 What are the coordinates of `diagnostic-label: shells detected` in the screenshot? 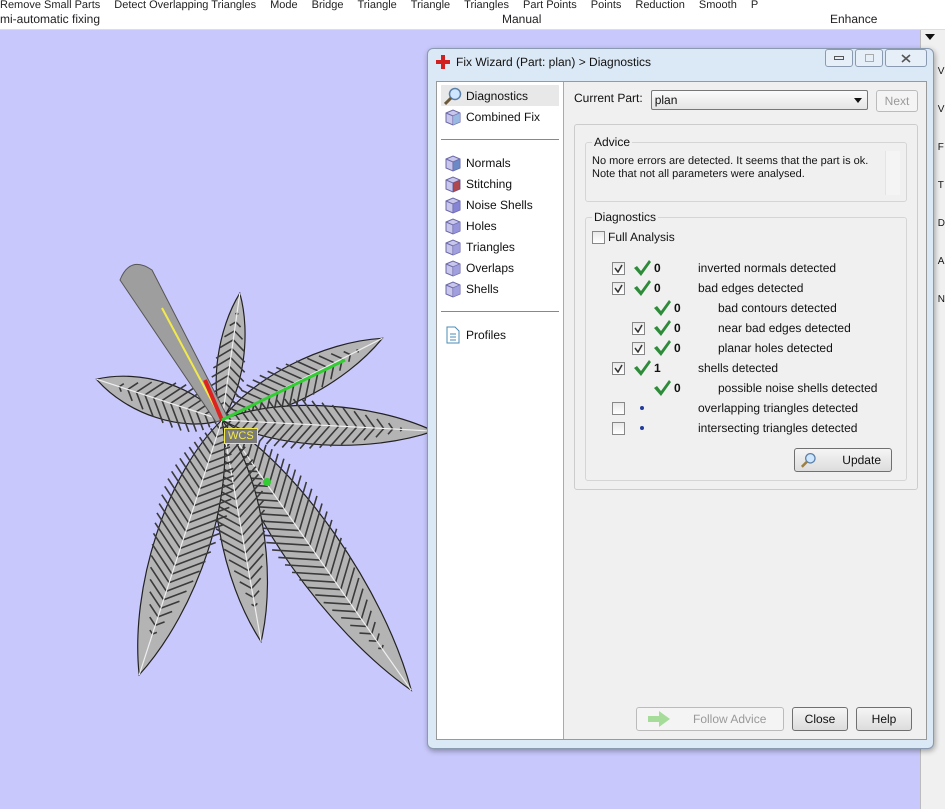 It's located at (738, 368).